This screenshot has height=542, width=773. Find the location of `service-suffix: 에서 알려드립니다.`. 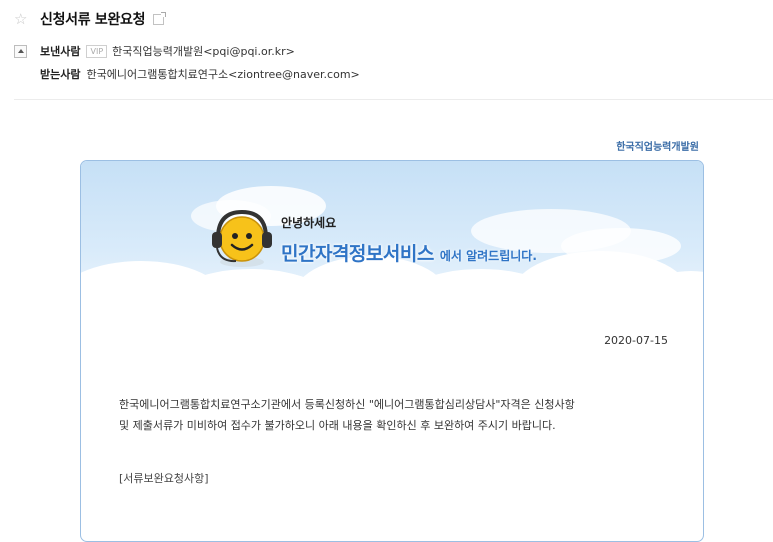

service-suffix: 에서 알려드립니다. is located at coordinates (488, 256).